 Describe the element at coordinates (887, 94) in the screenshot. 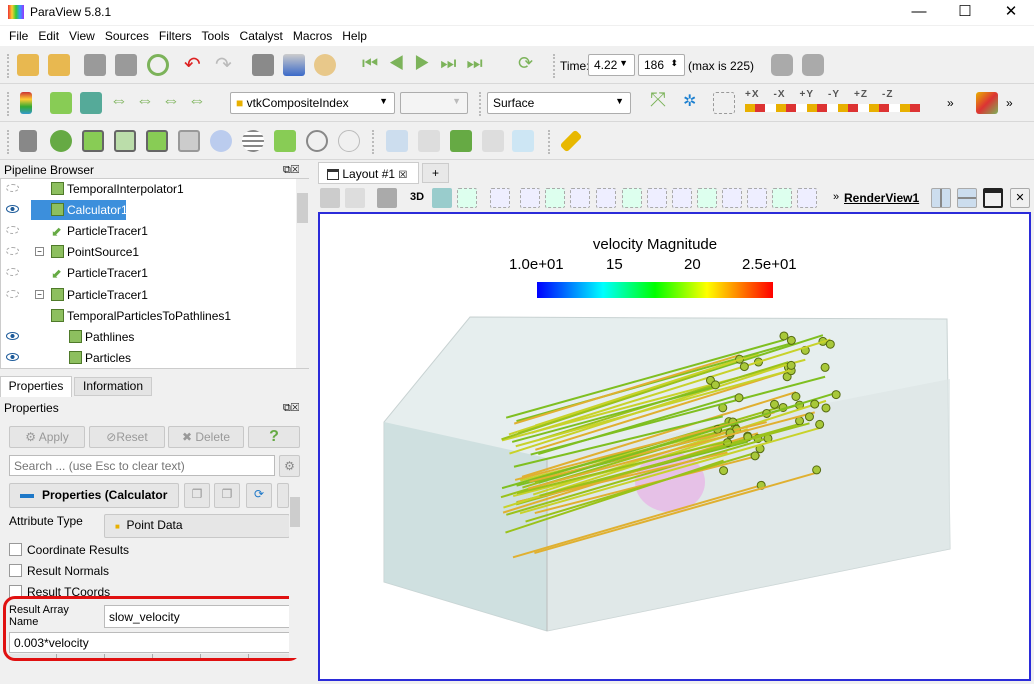

I see `set-view-minus-z: -Z` at that location.